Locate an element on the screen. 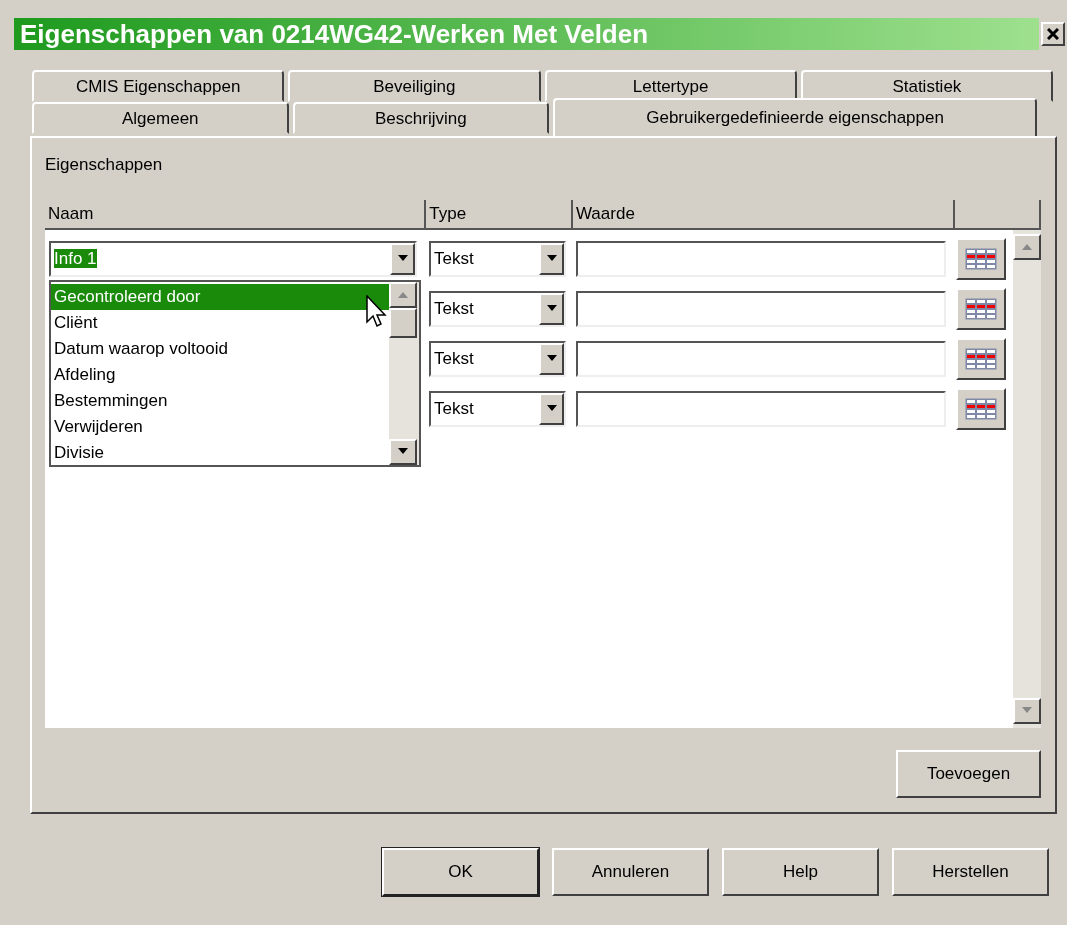 The width and height of the screenshot is (1067, 925). dialog-button: Annuleren is located at coordinates (630, 872).